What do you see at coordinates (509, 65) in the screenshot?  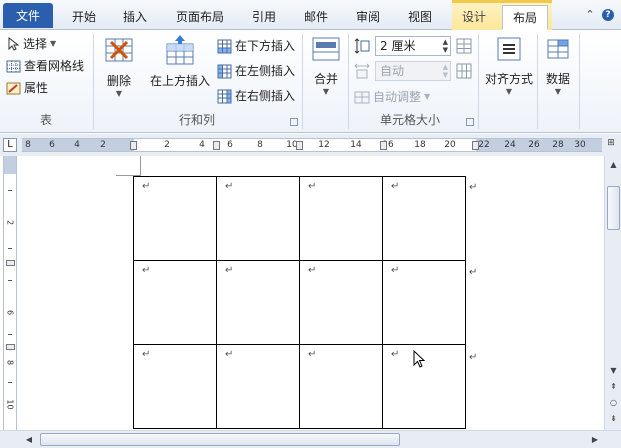 I see `alignment-button: 对齐方式 ▼` at bounding box center [509, 65].